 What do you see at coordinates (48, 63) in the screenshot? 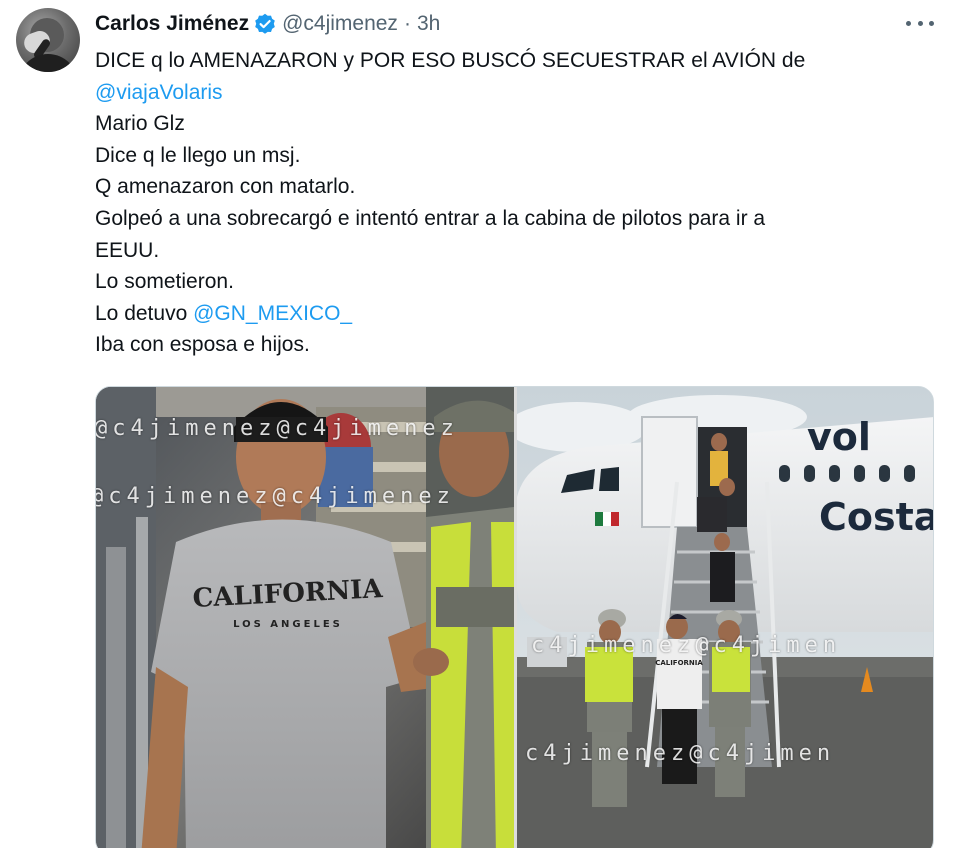
I see `avatar-body` at bounding box center [48, 63].